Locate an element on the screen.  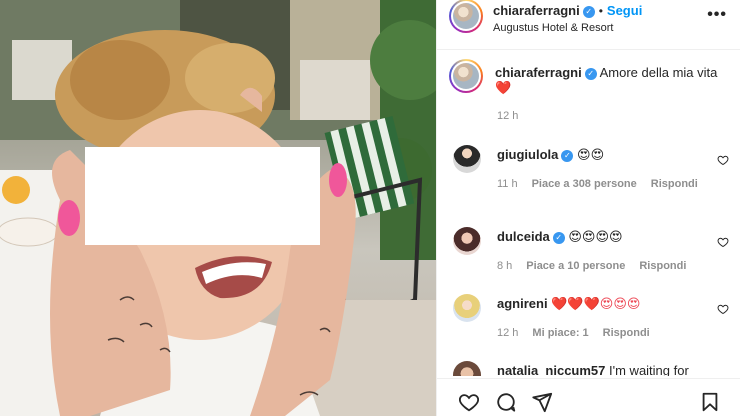
comment-text: ❤️❤️❤️😍😍😍 is located at coordinates (596, 304).